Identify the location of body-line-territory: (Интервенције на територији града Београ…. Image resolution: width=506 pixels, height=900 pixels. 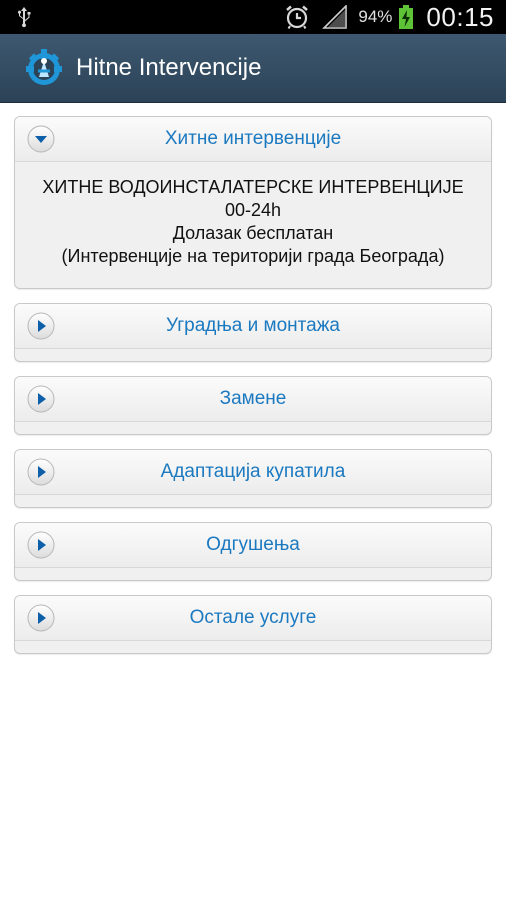
(253, 256).